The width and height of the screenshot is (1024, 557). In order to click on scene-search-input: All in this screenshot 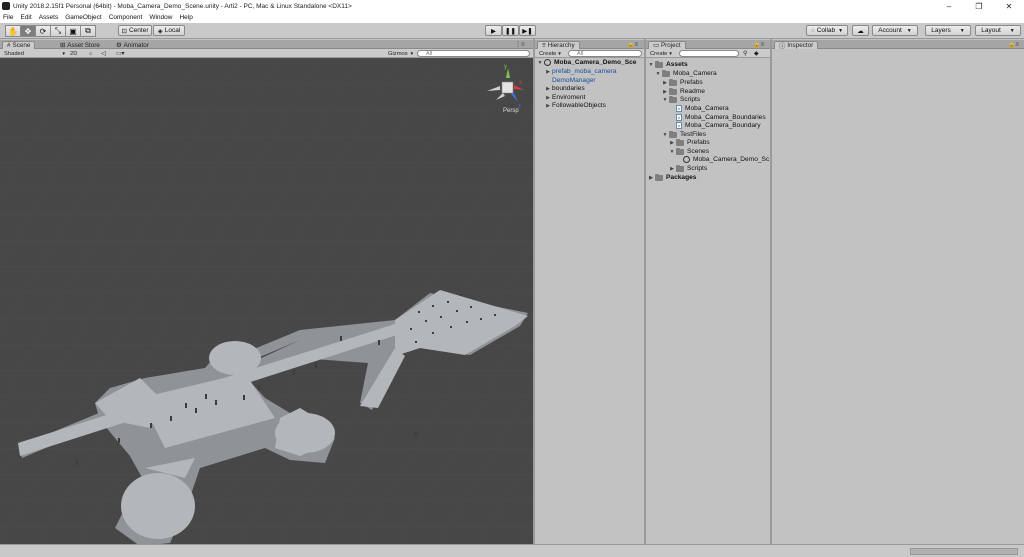, I will do `click(473, 53)`.